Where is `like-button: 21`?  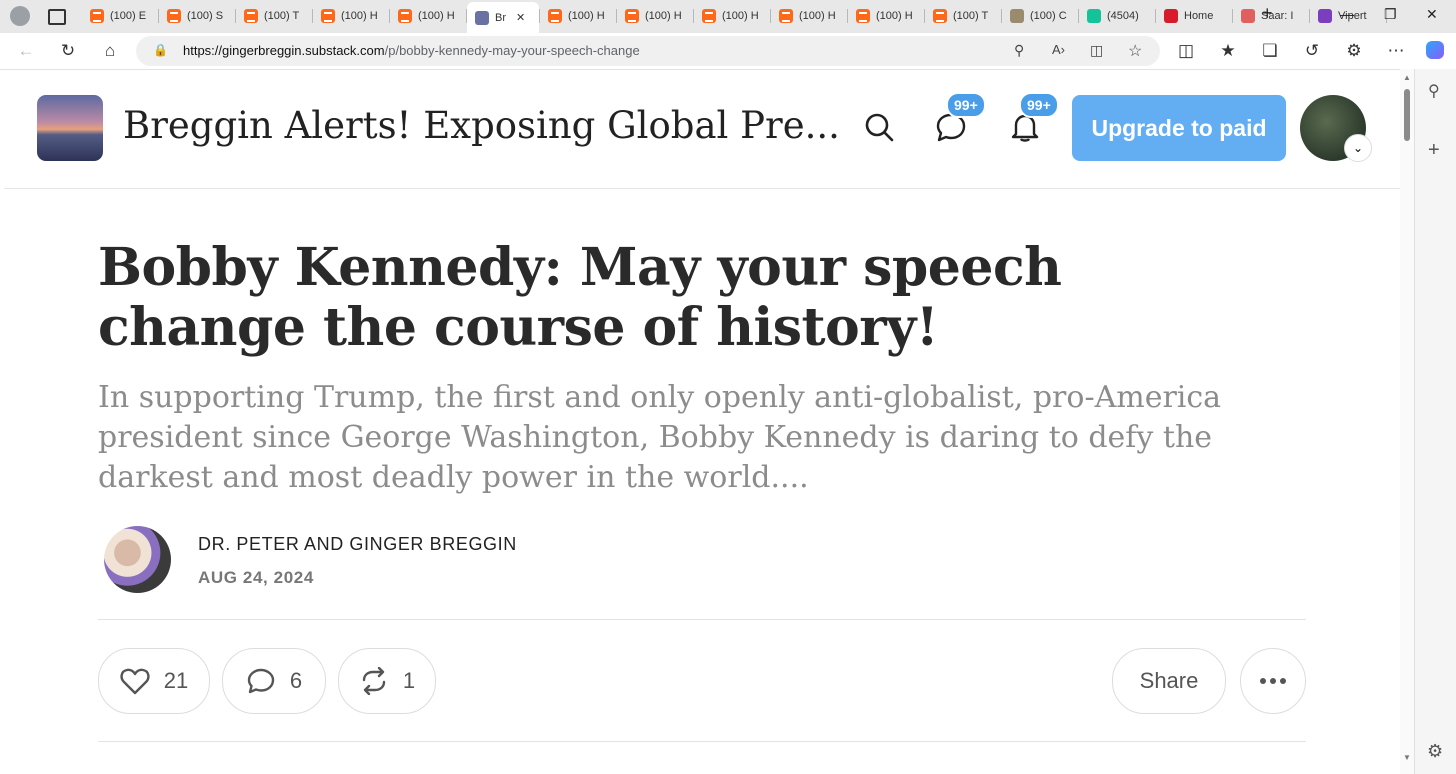 like-button: 21 is located at coordinates (154, 681).